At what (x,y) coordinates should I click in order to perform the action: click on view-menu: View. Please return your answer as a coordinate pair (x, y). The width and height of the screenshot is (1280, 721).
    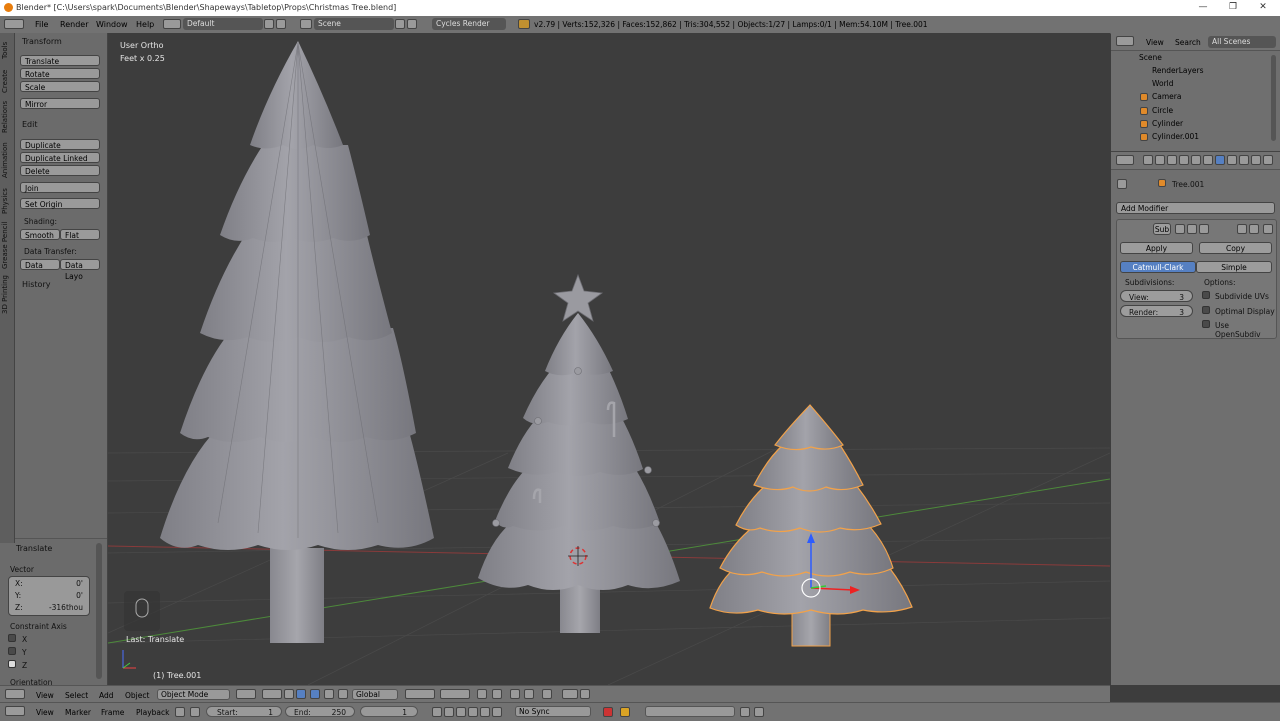
    Looking at the image, I should click on (45, 695).